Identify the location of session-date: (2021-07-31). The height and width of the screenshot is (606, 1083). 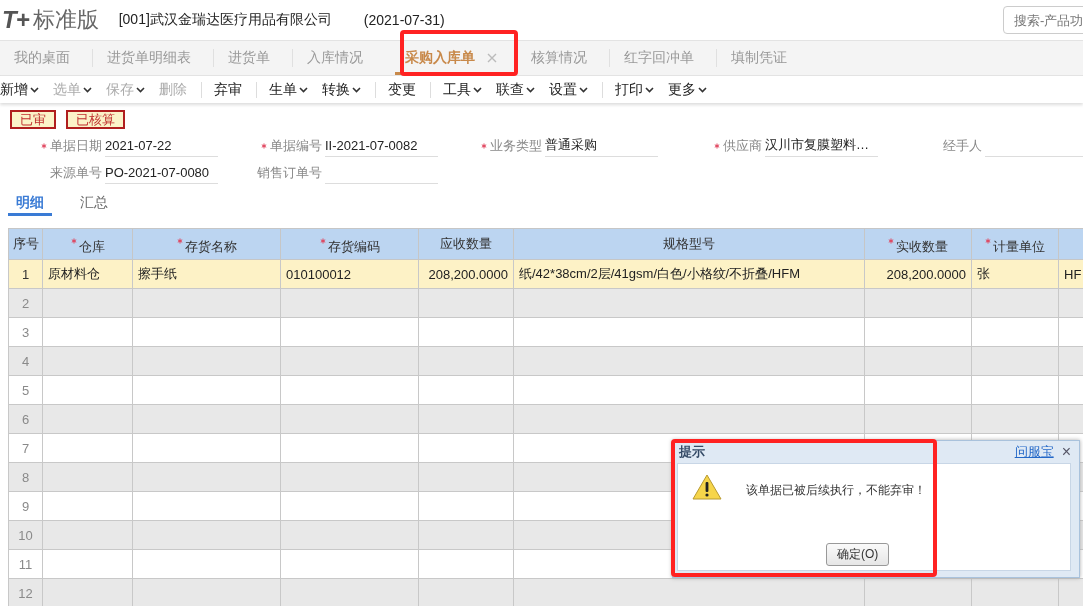
(404, 20).